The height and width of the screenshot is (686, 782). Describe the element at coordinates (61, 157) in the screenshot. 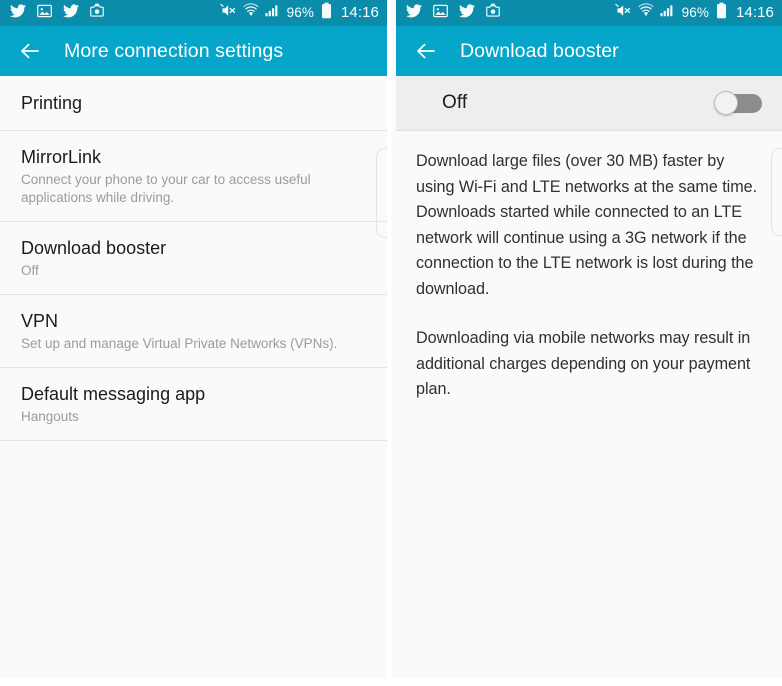

I see `list-item-title: MirrorLink` at that location.